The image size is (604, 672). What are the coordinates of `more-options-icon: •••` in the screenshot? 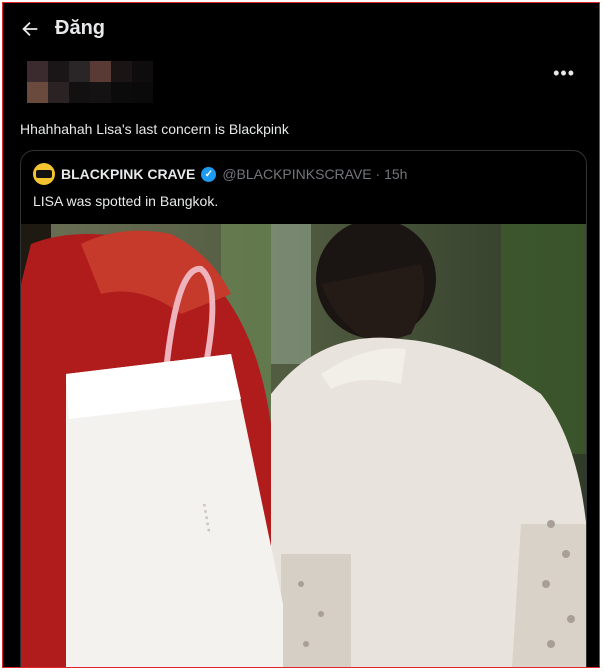 It's located at (564, 73).